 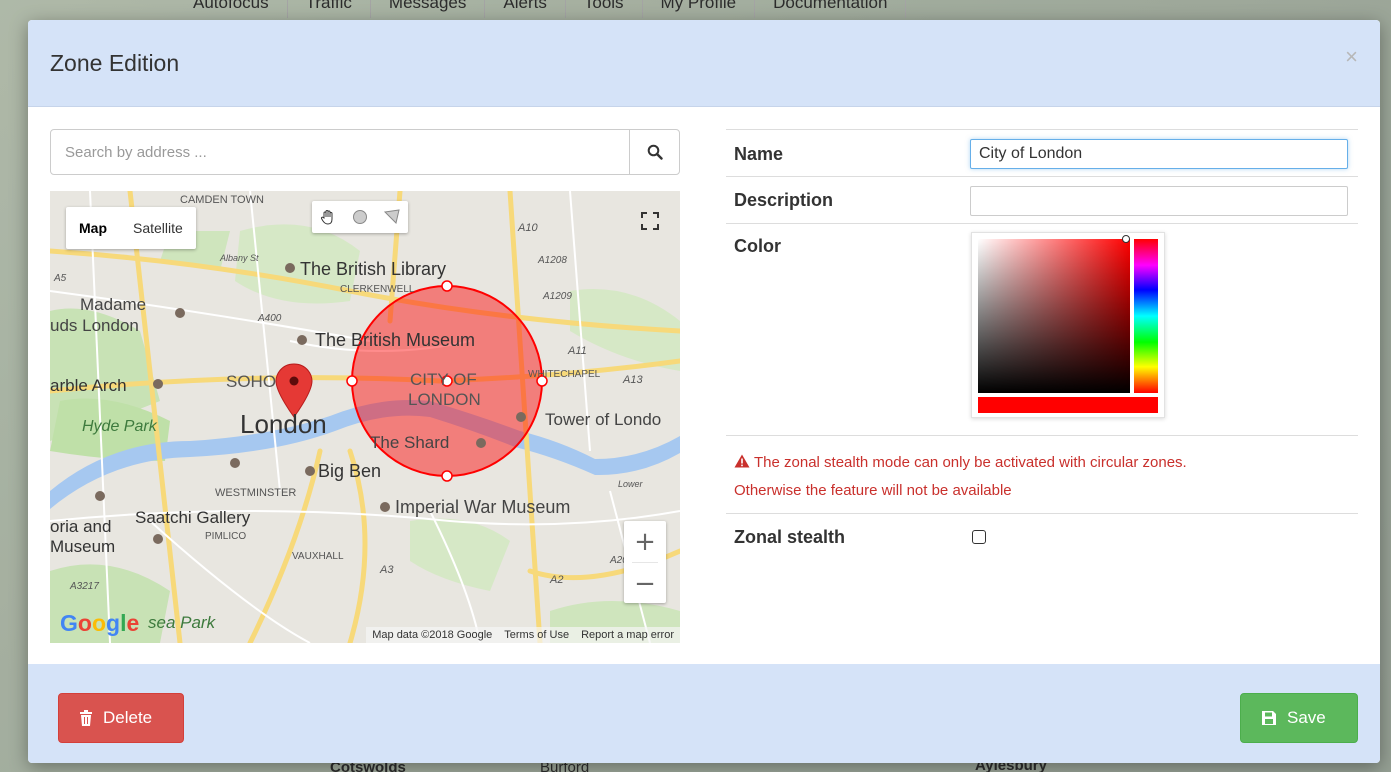 What do you see at coordinates (704, 713) in the screenshot?
I see `modal-footer: Delete Save` at bounding box center [704, 713].